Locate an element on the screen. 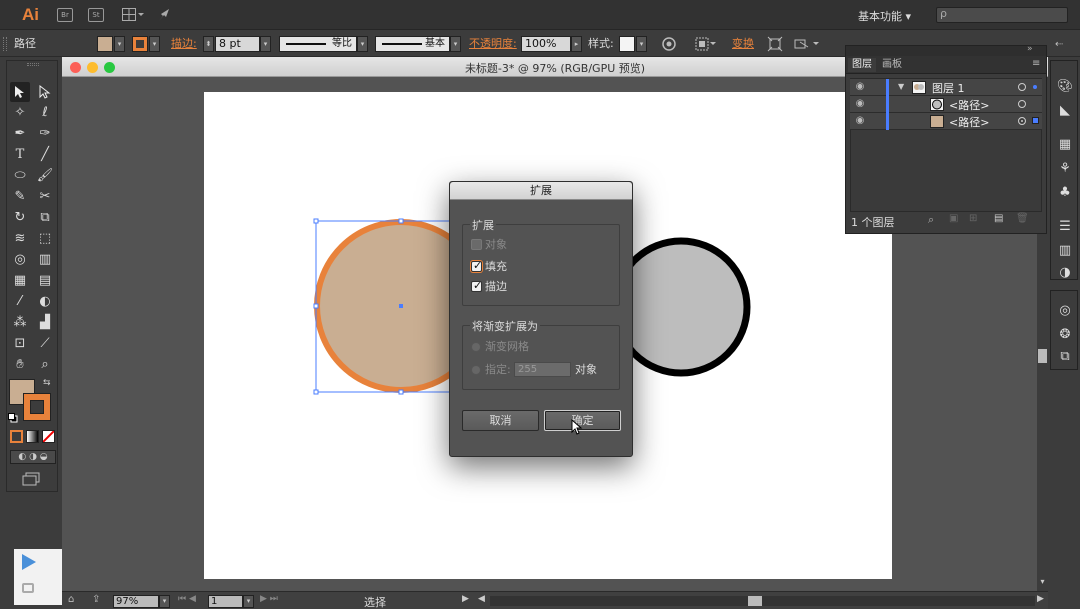  graphic-styles-icon: ❂ is located at coordinates (1065, 335).